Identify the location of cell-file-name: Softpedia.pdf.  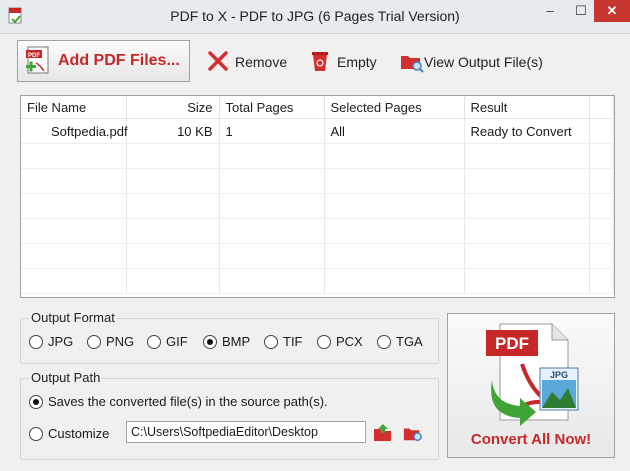
(74, 131).